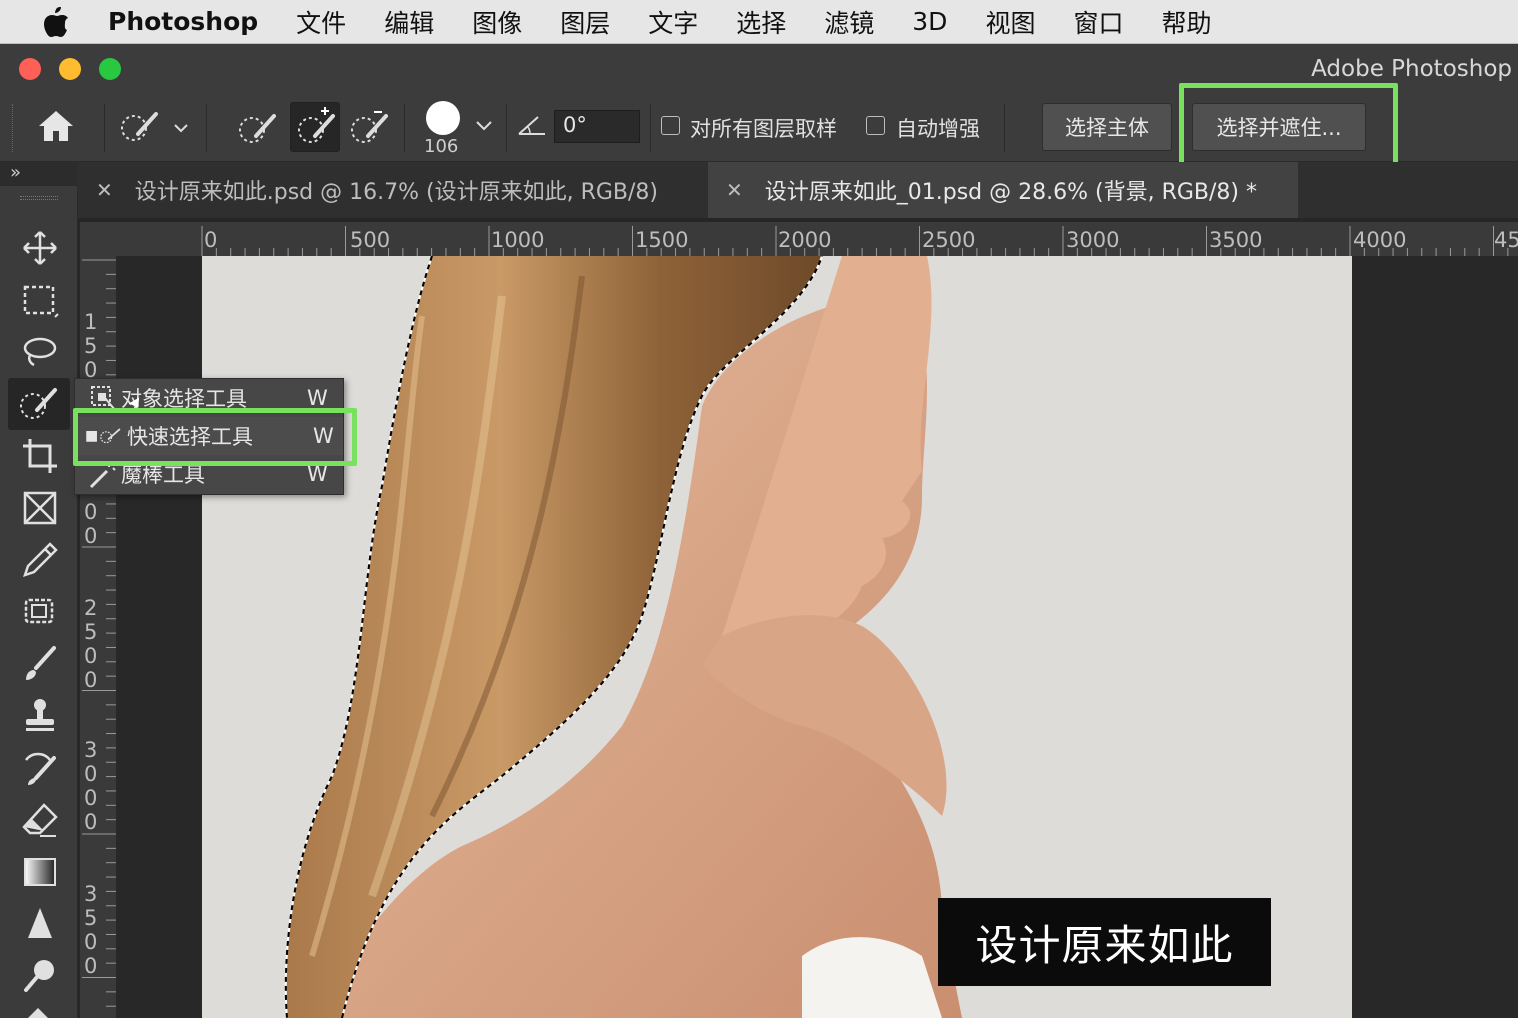 The width and height of the screenshot is (1518, 1018). Describe the element at coordinates (1288, 128) in the screenshot. I see `highlight-box-select-and-mask` at that location.